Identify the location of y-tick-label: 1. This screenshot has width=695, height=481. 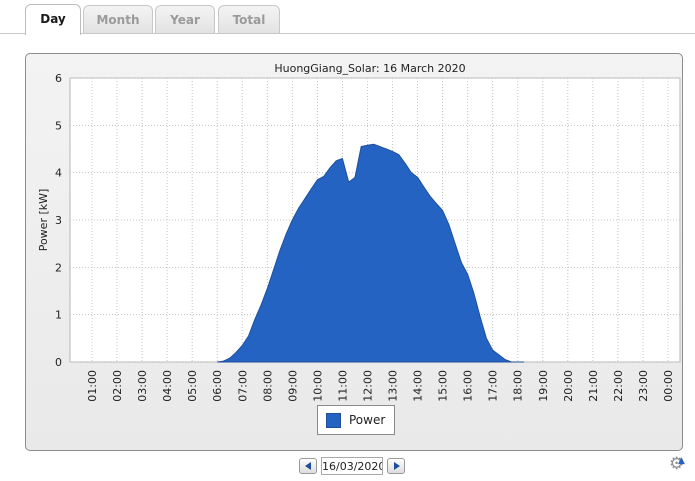
(58, 315).